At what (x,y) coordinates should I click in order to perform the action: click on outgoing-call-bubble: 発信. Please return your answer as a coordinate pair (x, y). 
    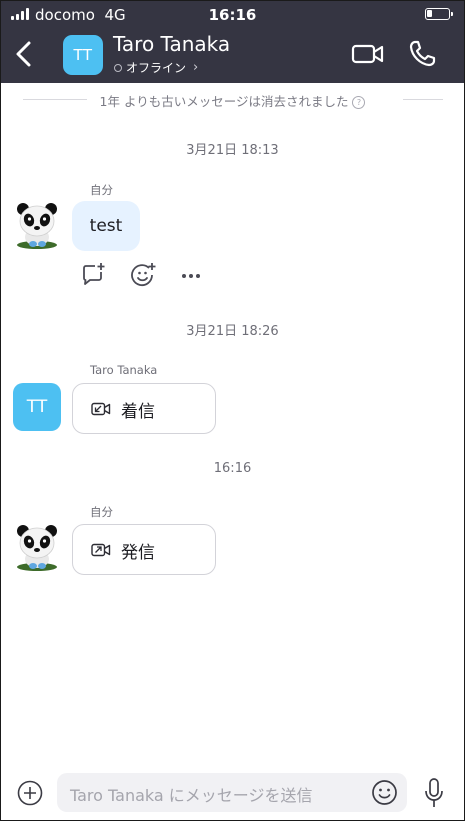
    Looking at the image, I should click on (144, 549).